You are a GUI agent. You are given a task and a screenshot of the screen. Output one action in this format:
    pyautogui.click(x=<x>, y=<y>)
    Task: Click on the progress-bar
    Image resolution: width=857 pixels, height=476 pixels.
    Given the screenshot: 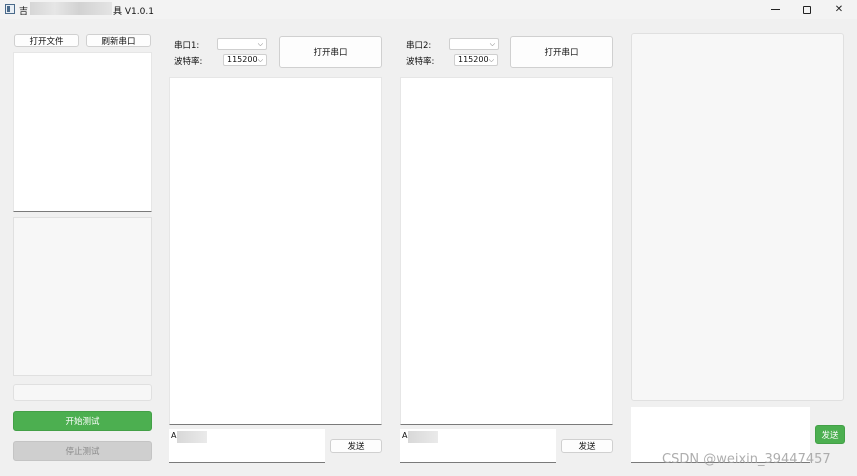 What is the action you would take?
    pyautogui.click(x=82, y=392)
    